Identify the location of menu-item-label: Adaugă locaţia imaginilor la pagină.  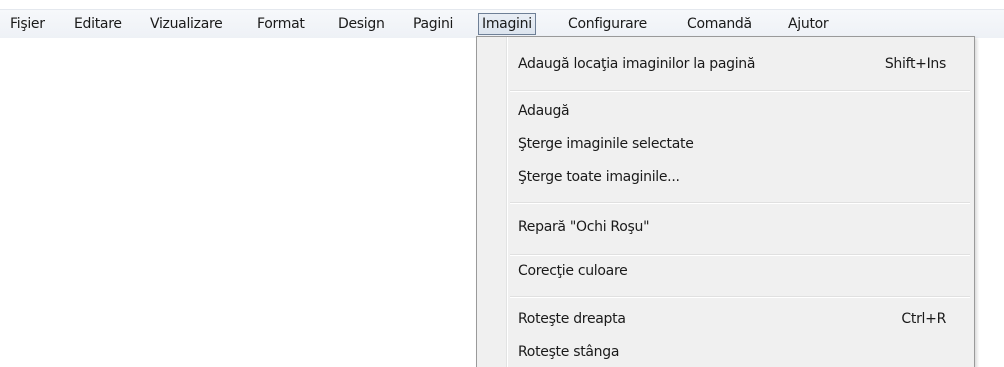
(637, 64).